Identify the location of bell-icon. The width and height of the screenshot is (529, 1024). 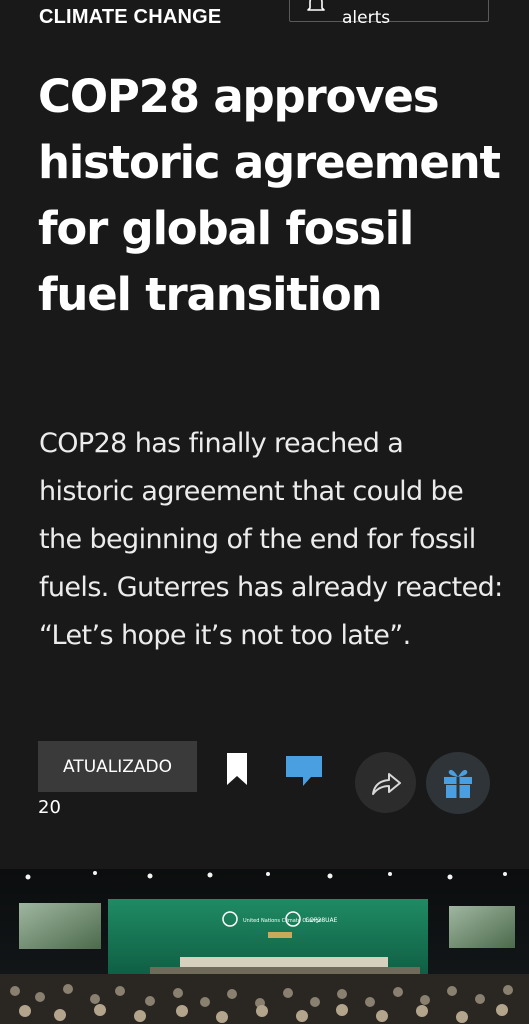
(316, 5).